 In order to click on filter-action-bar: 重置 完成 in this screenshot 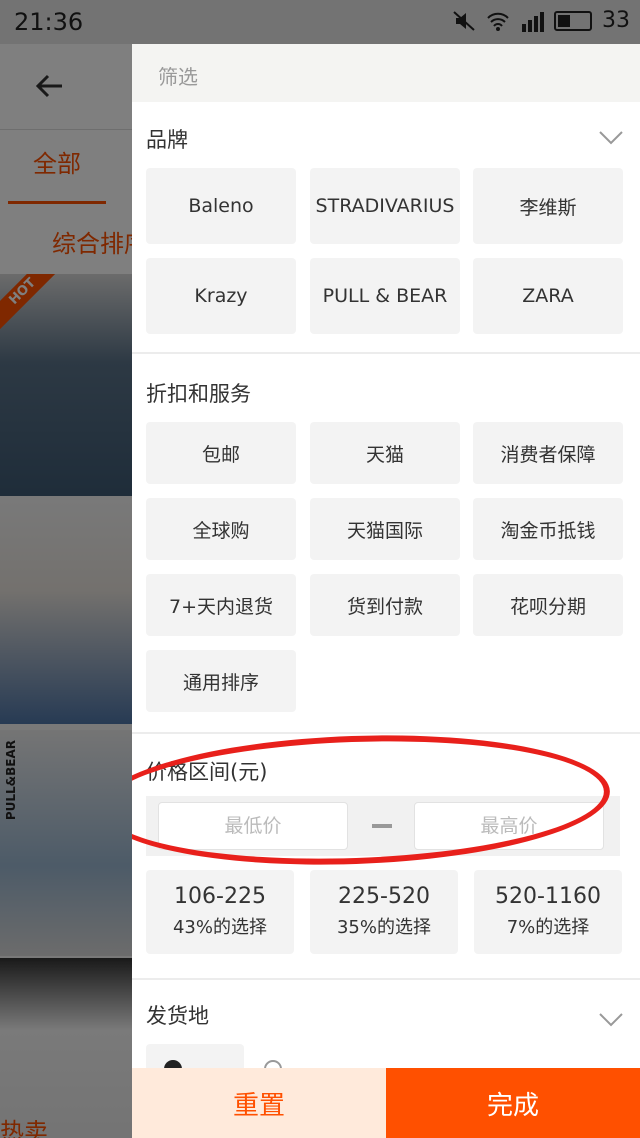, I will do `click(386, 1103)`.